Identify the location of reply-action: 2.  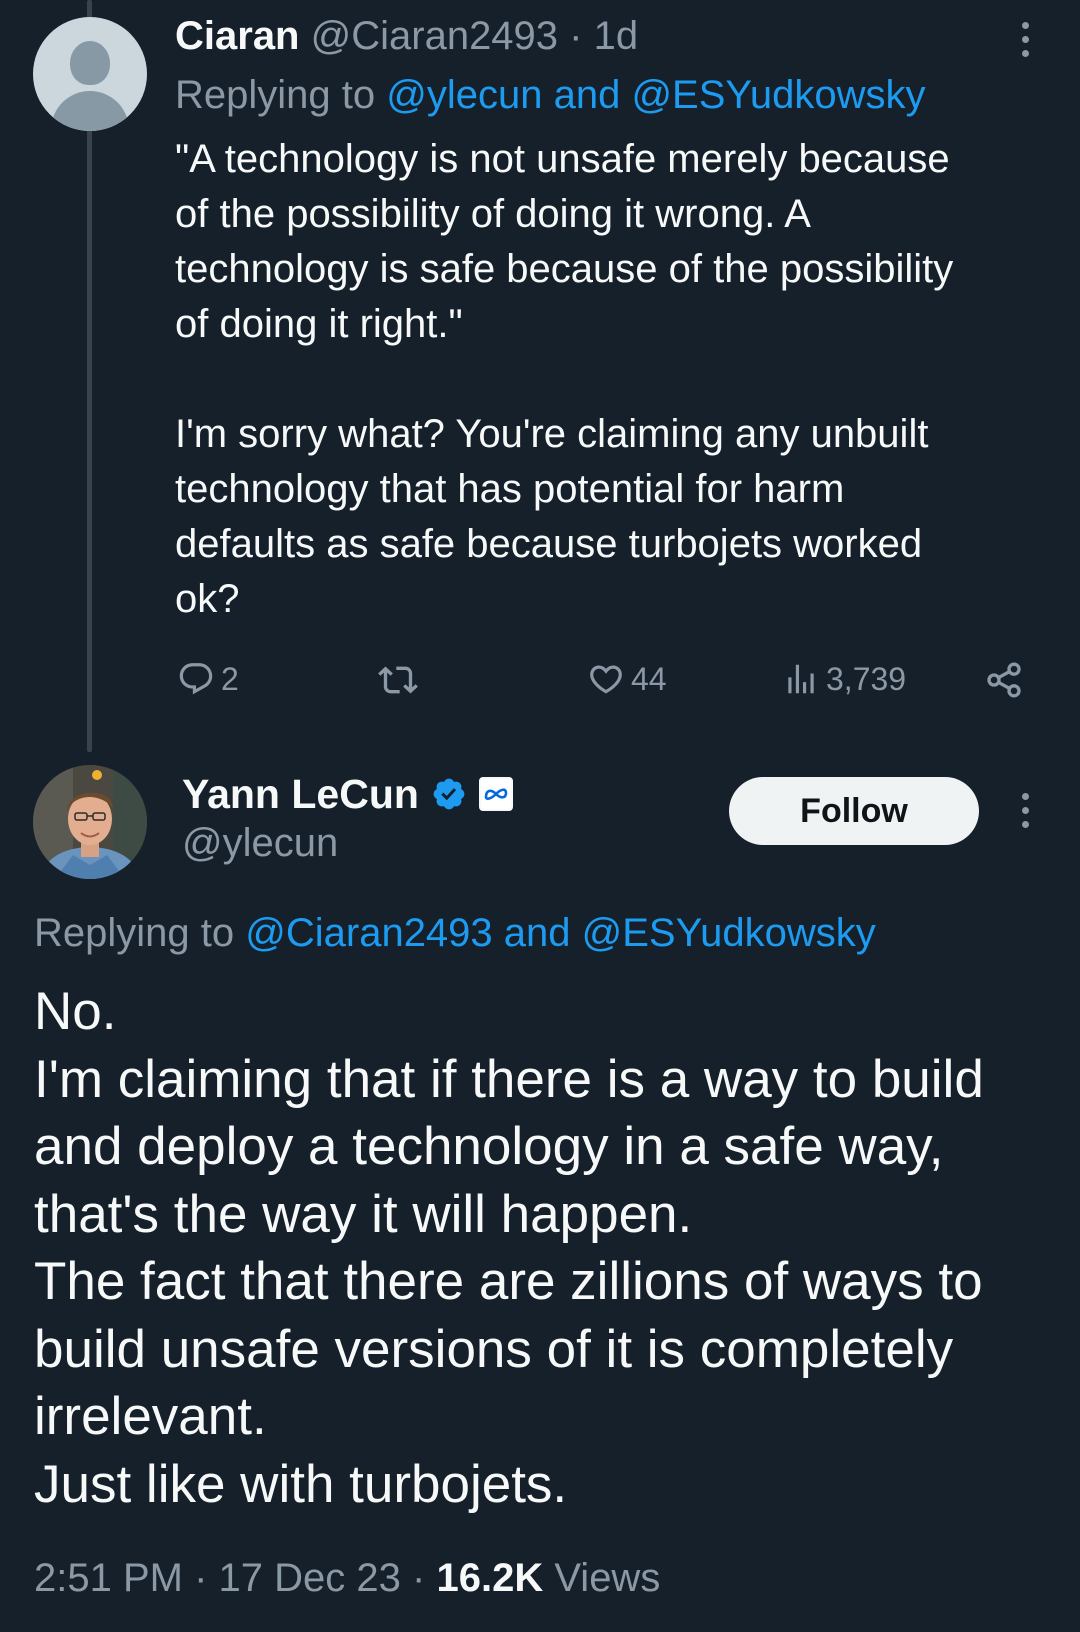
(208, 679).